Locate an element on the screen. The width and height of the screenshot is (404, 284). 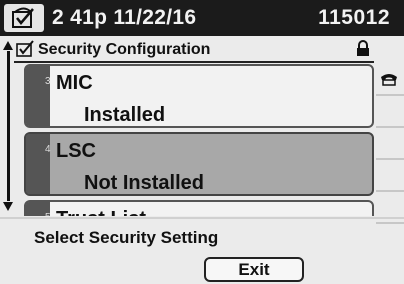
item-number: 3 is located at coordinates (48, 81).